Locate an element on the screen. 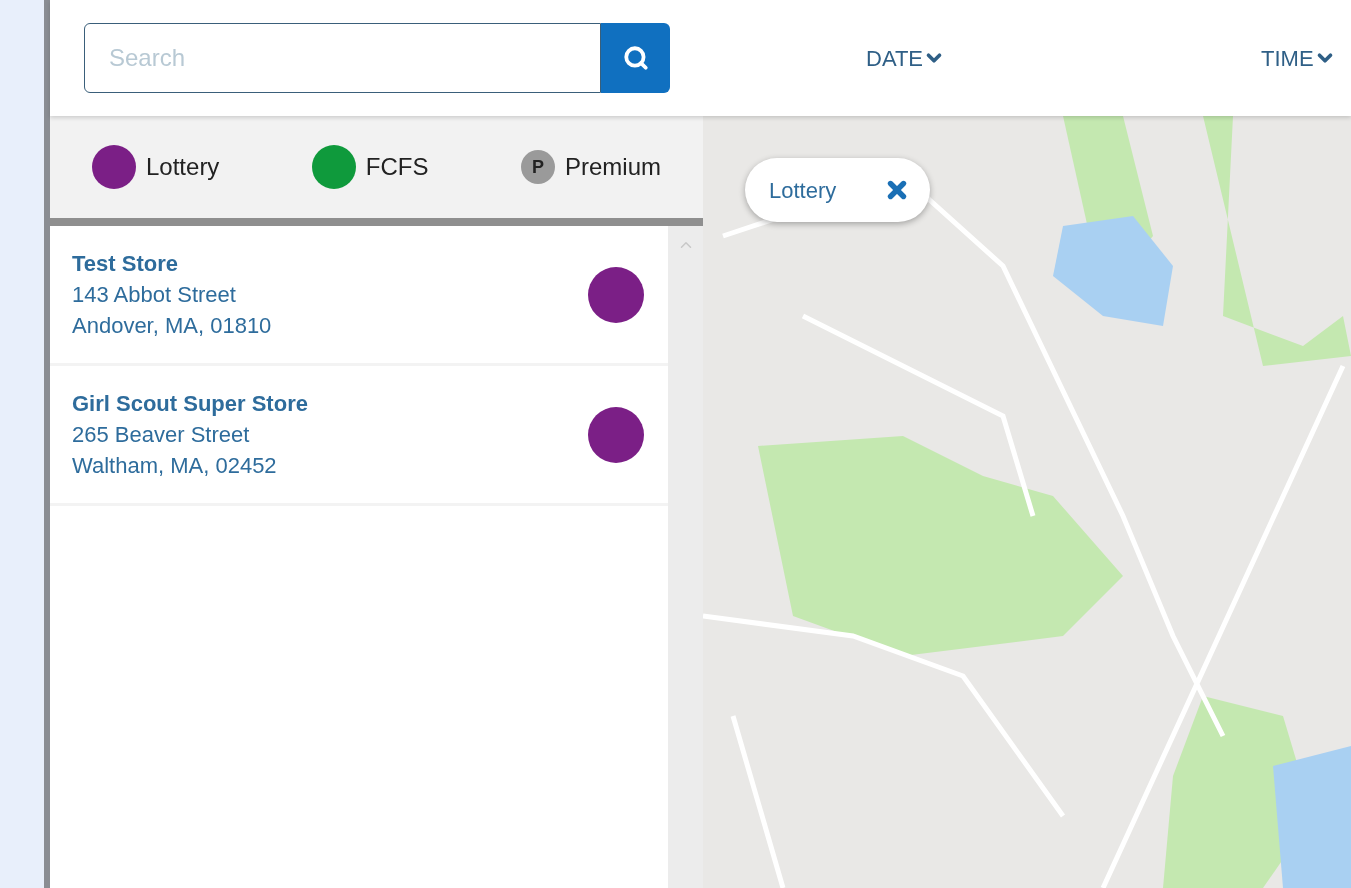 Image resolution: width=1351 pixels, height=888 pixels. store-city: Andover, MA, 01810 is located at coordinates (172, 326).